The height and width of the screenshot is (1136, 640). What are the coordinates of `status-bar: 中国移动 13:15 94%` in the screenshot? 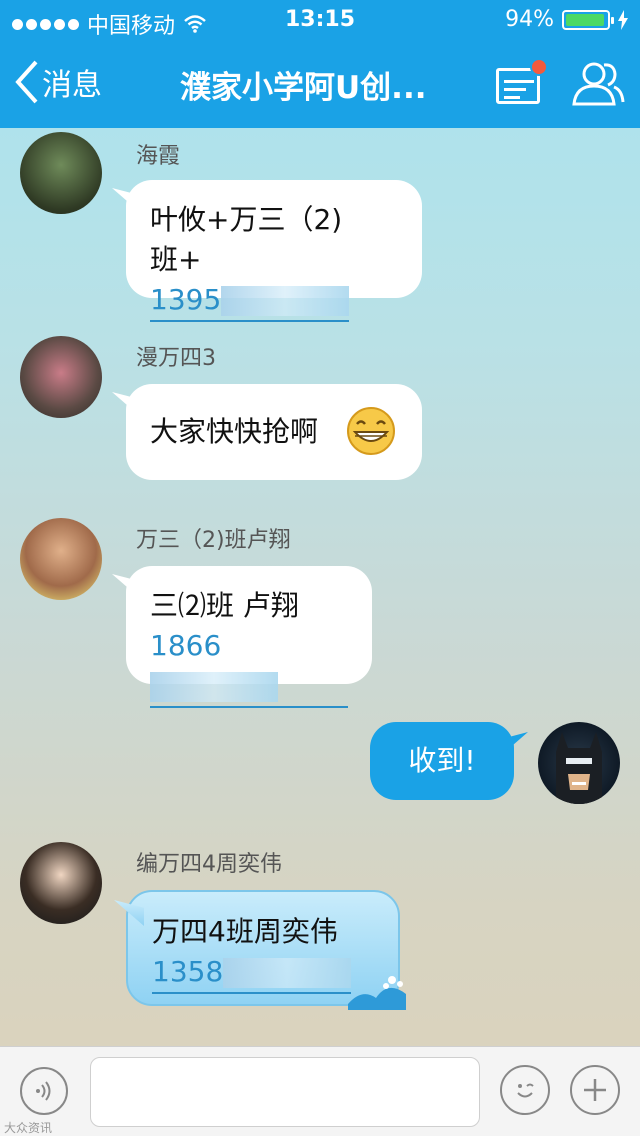 It's located at (320, 20).